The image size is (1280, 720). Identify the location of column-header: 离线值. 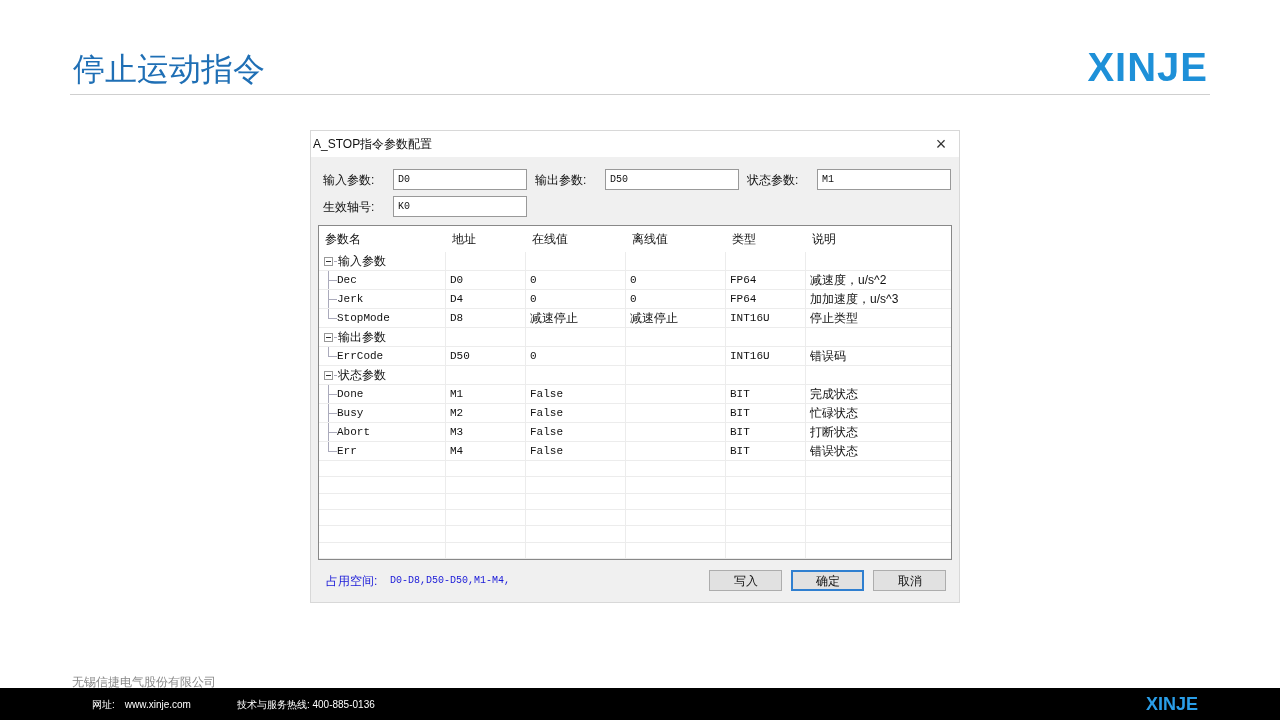
(650, 239).